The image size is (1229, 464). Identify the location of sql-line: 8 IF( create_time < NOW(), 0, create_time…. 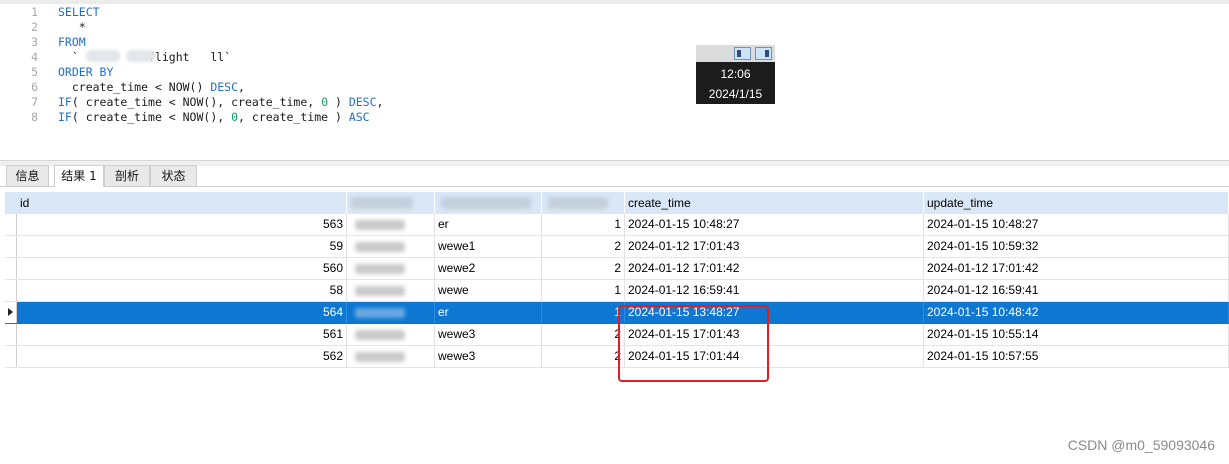
(185, 117).